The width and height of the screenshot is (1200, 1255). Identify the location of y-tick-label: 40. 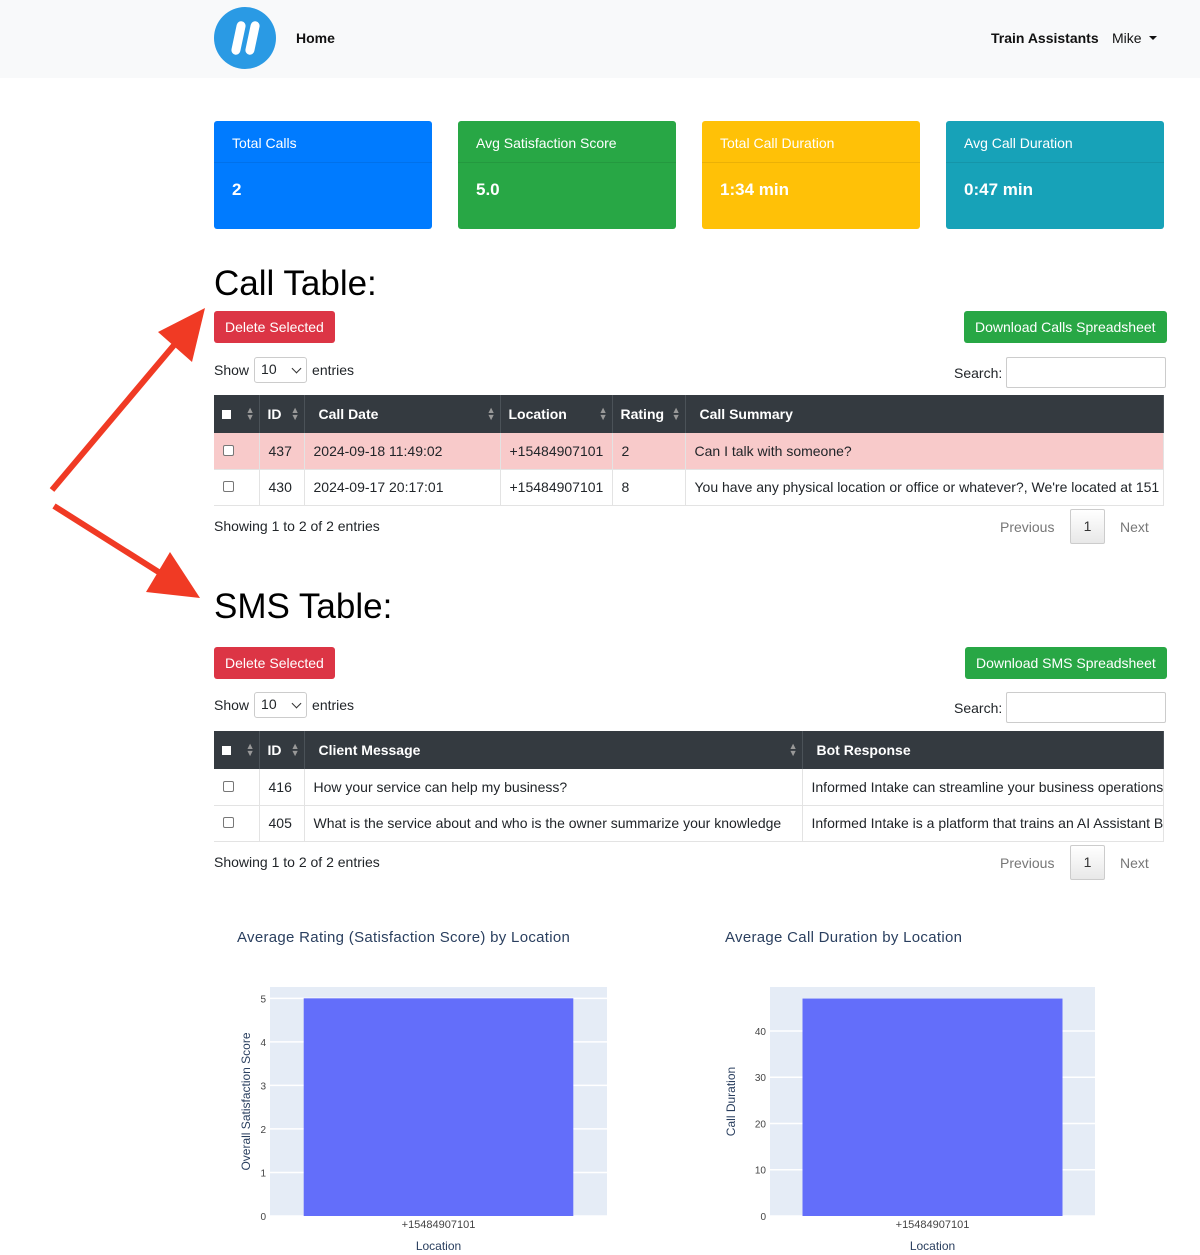
(761, 1032).